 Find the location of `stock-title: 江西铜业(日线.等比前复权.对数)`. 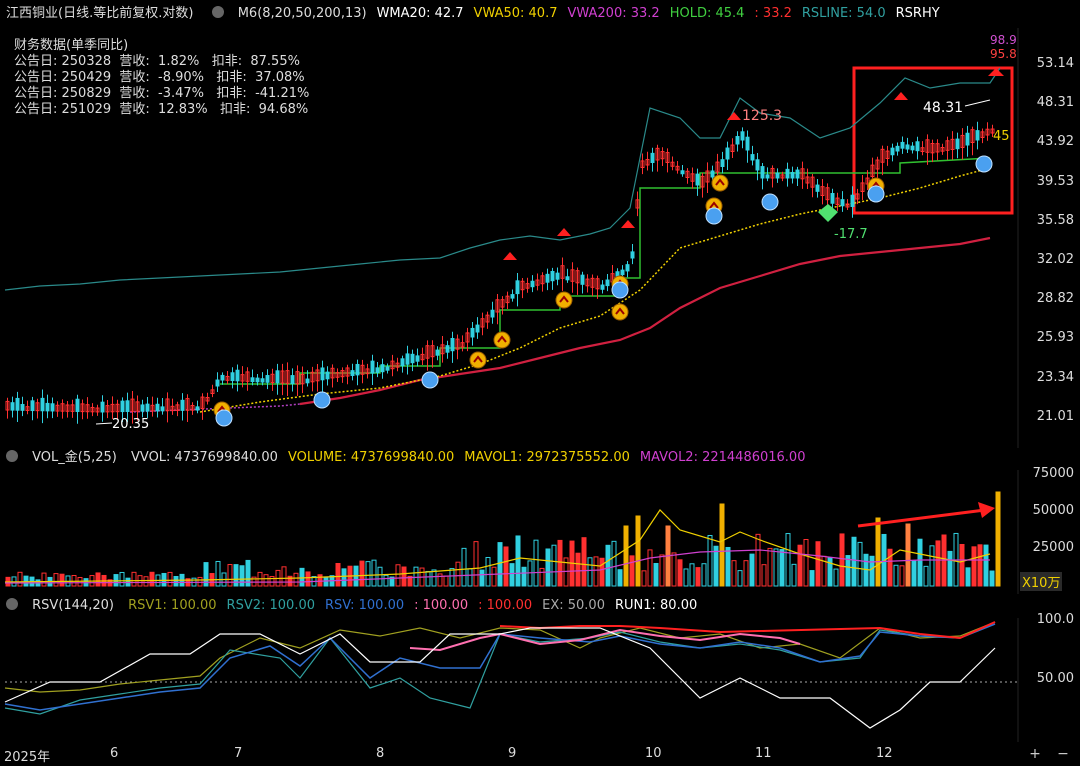

stock-title: 江西铜业(日线.等比前复权.对数) is located at coordinates (99, 13).